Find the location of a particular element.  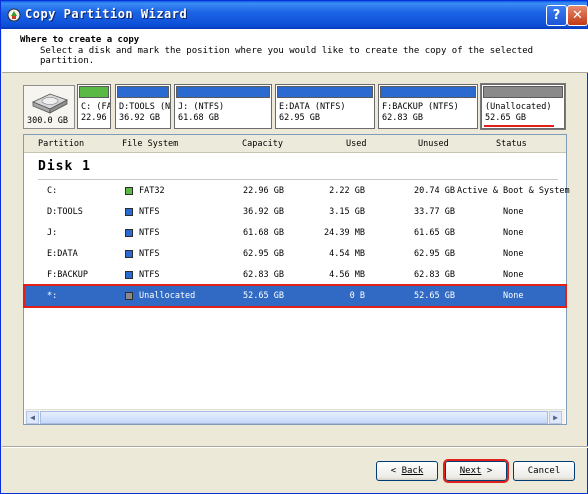

partition-size: 22.96 is located at coordinates (94, 118).